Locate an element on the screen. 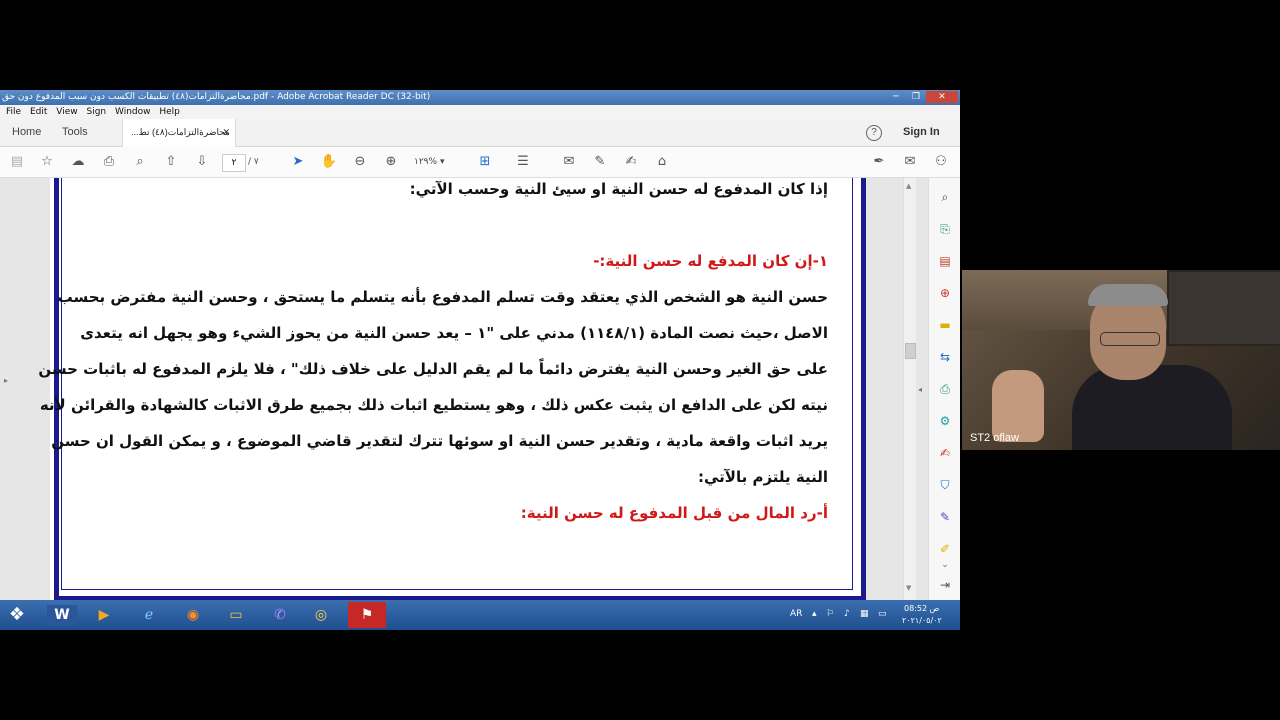 The image size is (1280, 720). share-email-icon: ✉ is located at coordinates (910, 162).